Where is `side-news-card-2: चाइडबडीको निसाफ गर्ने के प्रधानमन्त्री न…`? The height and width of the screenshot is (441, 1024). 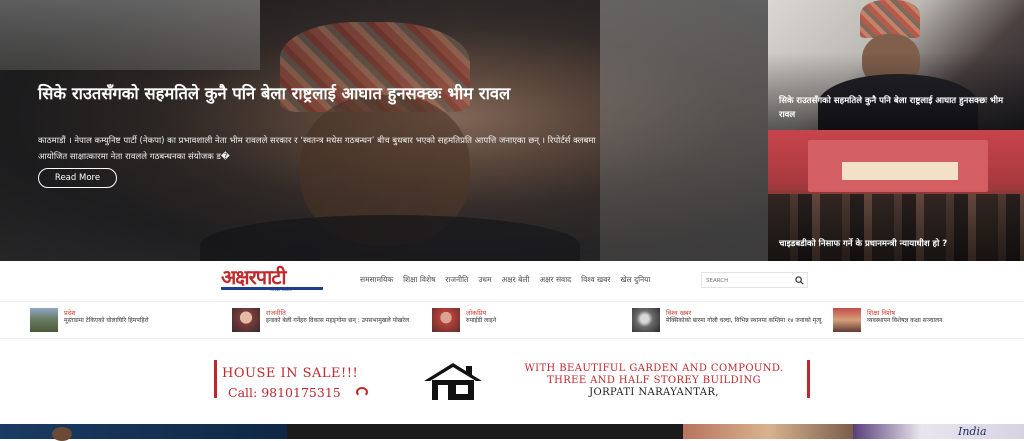 side-news-card-2: चाइडबडीको निसाफ गर्ने के प्रधानमन्त्री न… is located at coordinates (896, 195).